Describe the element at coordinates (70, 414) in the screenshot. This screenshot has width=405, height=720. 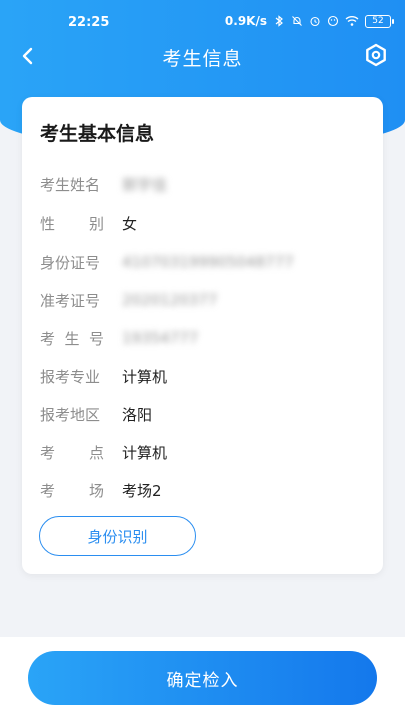
I see `row-label: 报考地区` at that location.